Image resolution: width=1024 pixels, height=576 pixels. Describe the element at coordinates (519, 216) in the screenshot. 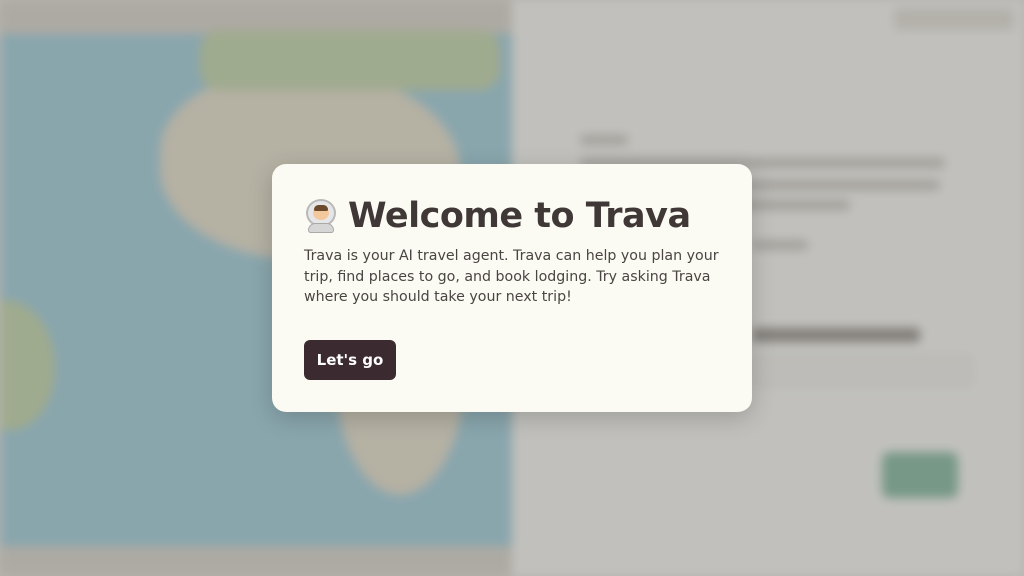

I see `dialog-title: Welcome to Trava` at that location.